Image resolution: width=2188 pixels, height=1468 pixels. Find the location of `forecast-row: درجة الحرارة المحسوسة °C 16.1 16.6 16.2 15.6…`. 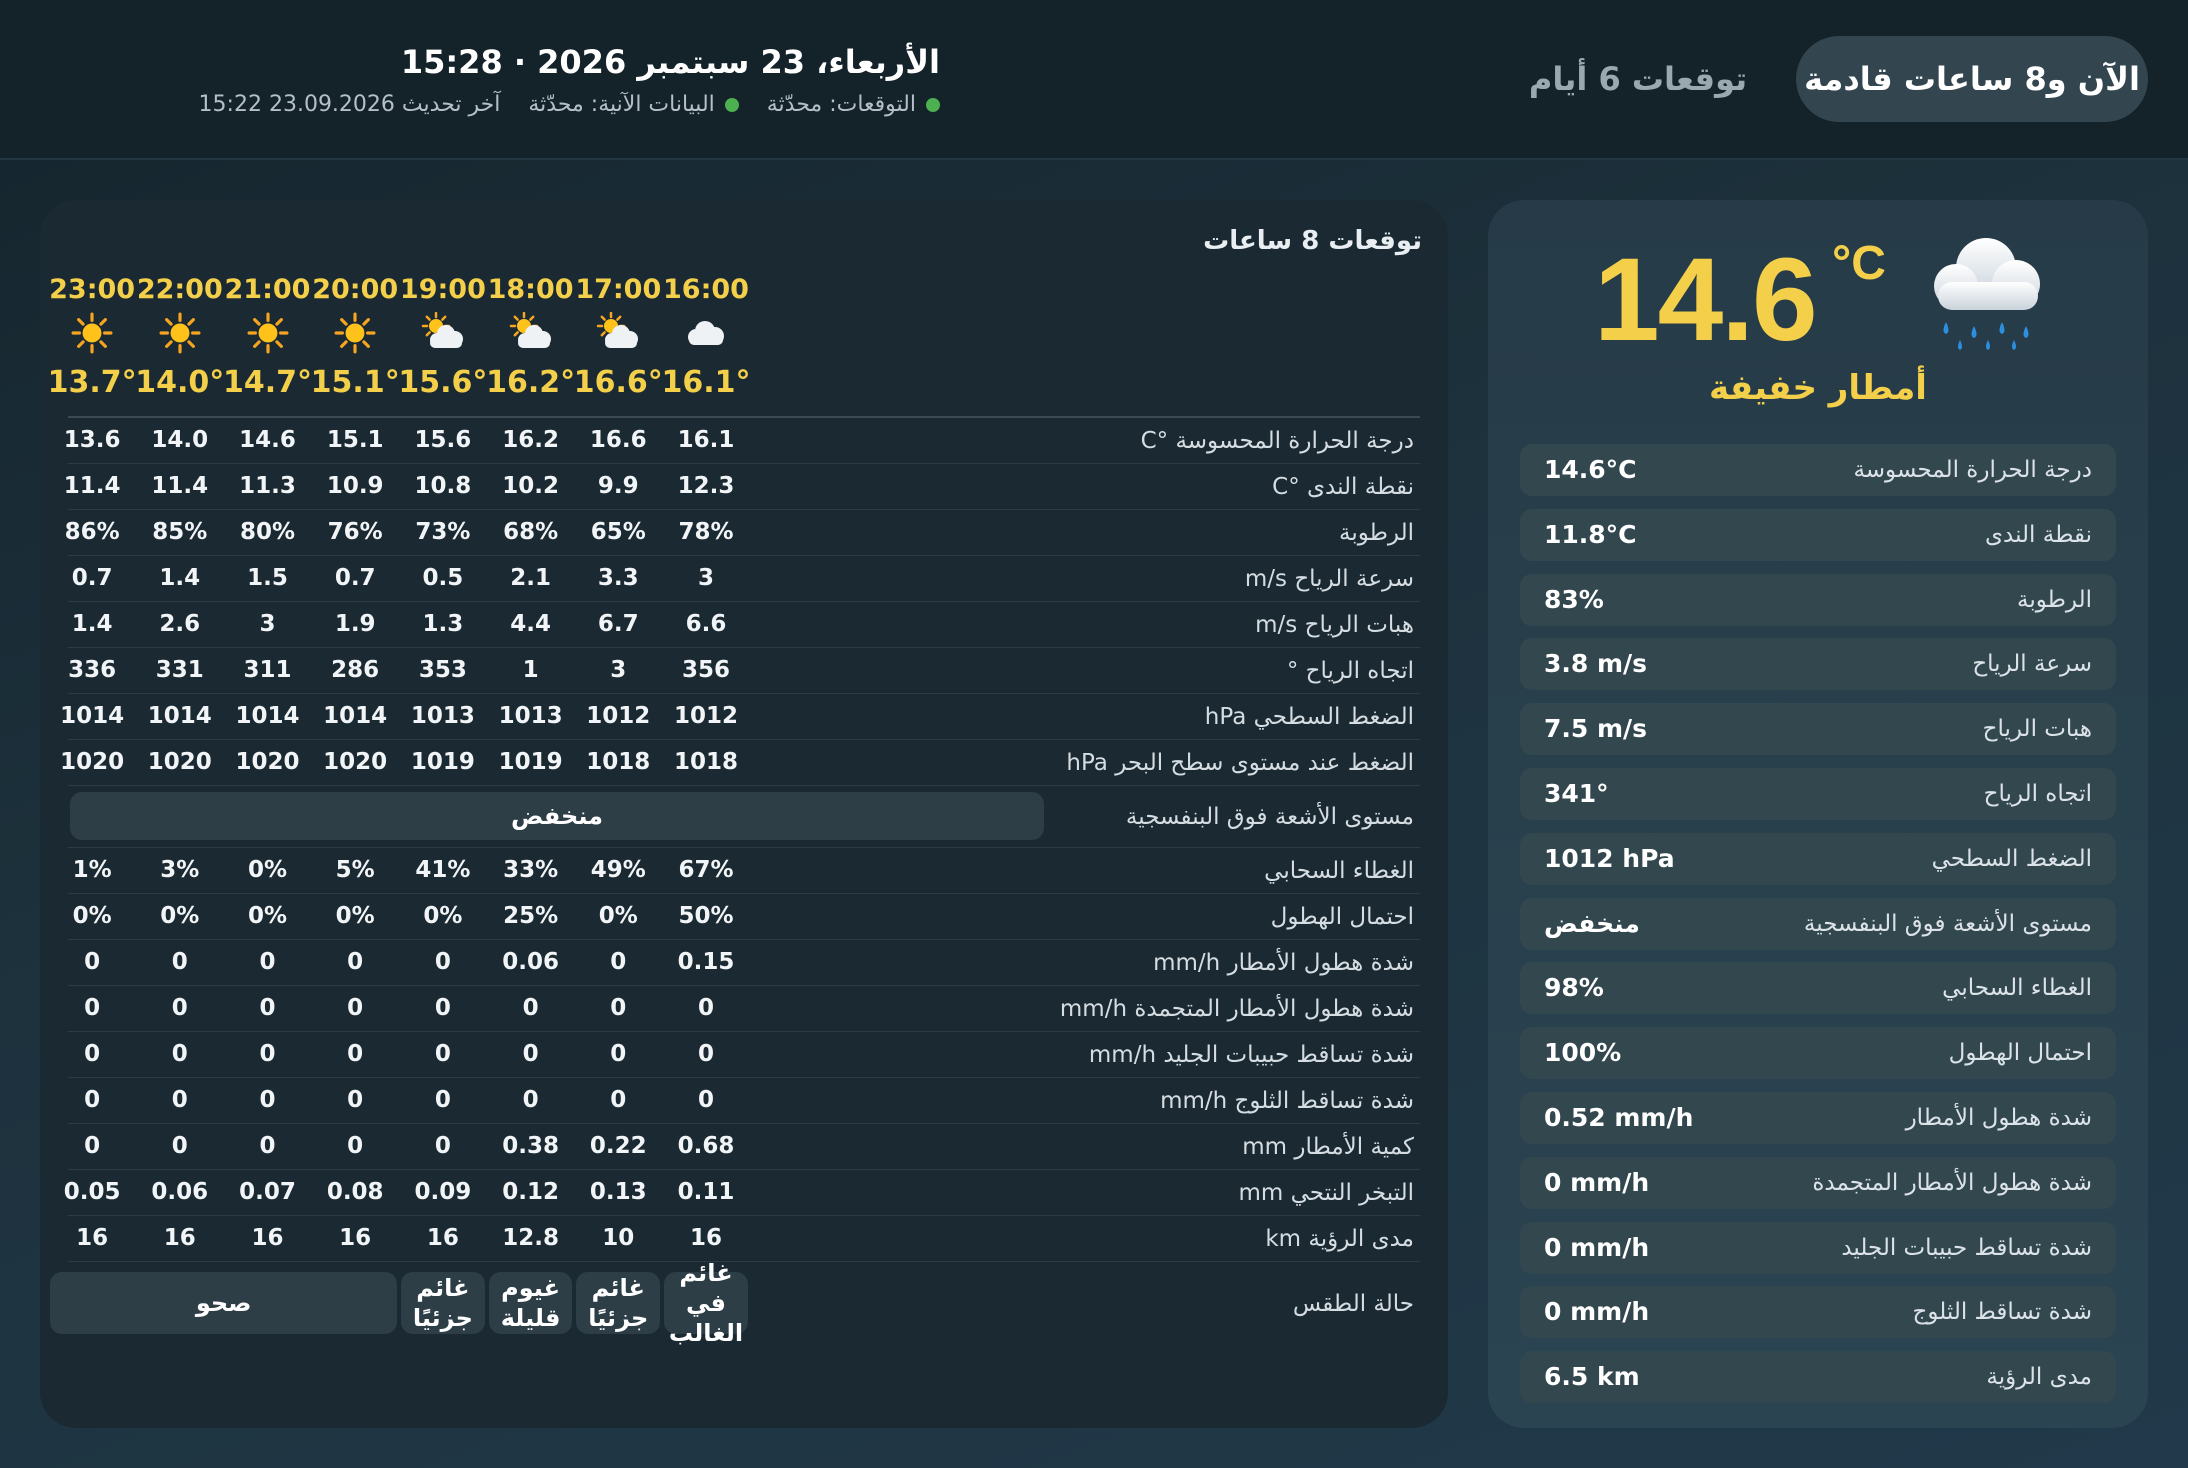

forecast-row: درجة الحرارة المحسوسة °C 16.1 16.6 16.2 15.6… is located at coordinates (742, 441).